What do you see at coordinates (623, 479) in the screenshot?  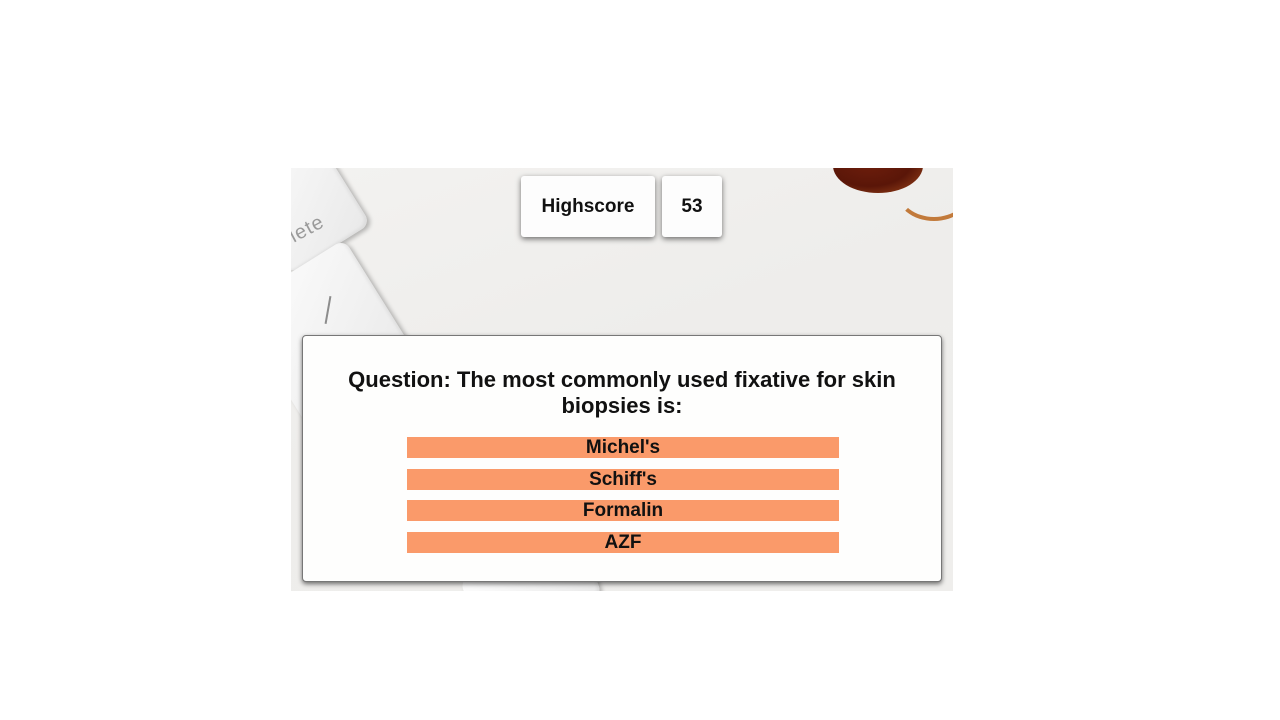 I see `answer-button: Schiff's` at bounding box center [623, 479].